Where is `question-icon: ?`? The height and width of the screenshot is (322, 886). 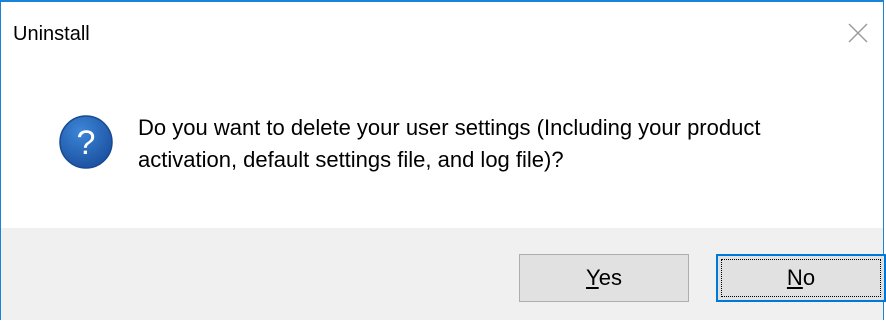 question-icon: ? is located at coordinates (86, 142).